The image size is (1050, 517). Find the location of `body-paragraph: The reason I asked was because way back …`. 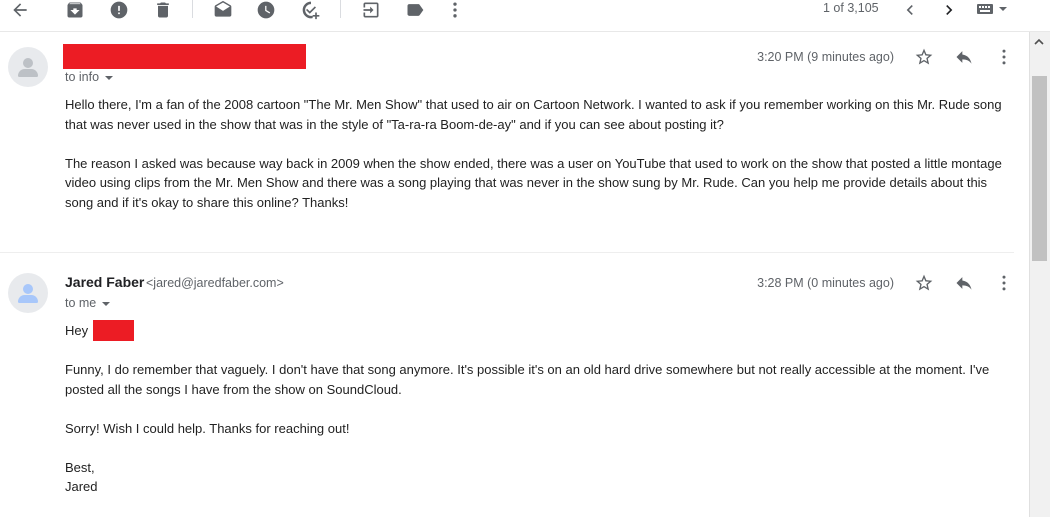

body-paragraph: The reason I asked was because way back … is located at coordinates (533, 182).